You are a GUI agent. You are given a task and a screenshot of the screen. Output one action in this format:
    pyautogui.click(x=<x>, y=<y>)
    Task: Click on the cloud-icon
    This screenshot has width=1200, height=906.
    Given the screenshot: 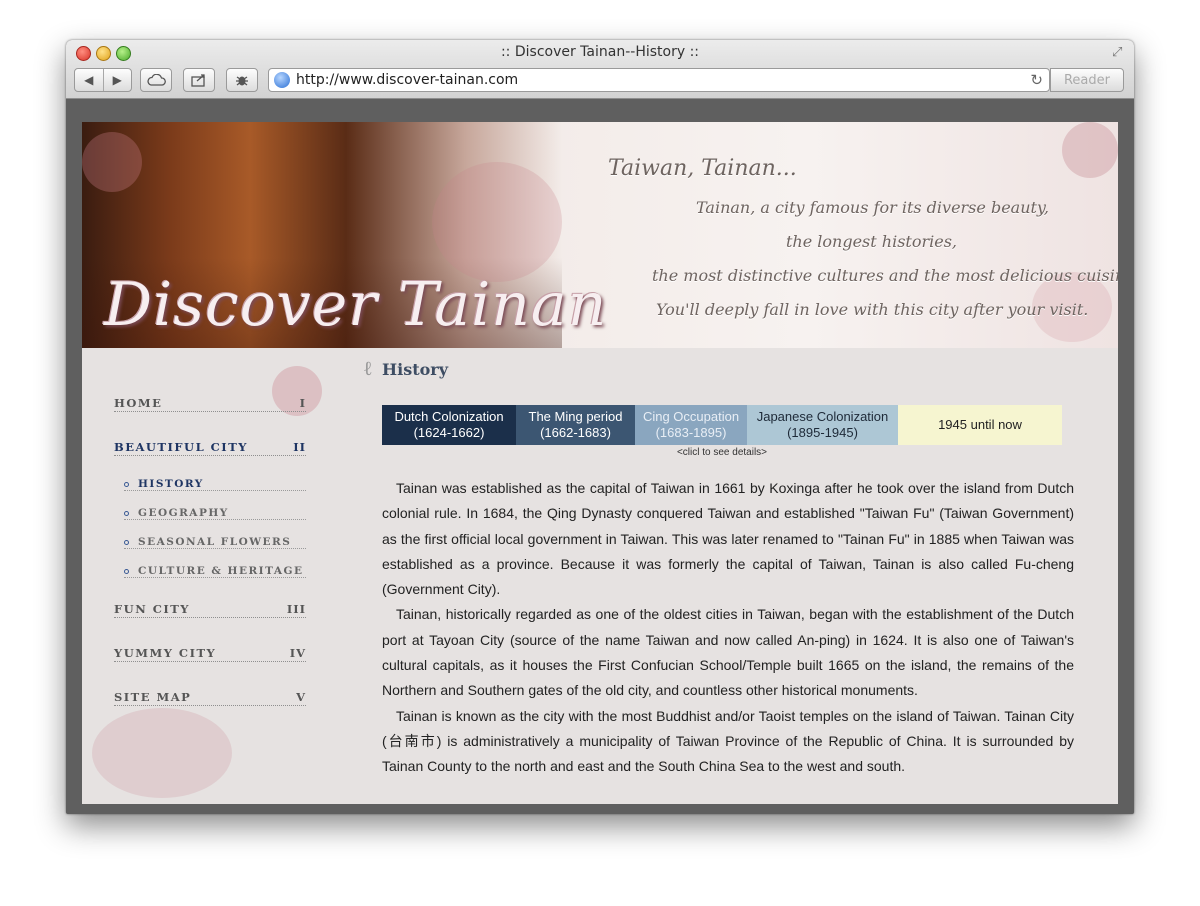 What is the action you would take?
    pyautogui.click(x=156, y=80)
    